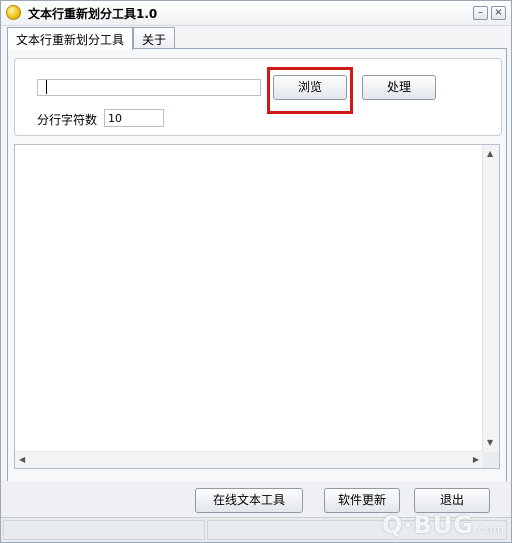 This screenshot has width=512, height=543. I want to click on tab-about: 关于, so click(154, 37).